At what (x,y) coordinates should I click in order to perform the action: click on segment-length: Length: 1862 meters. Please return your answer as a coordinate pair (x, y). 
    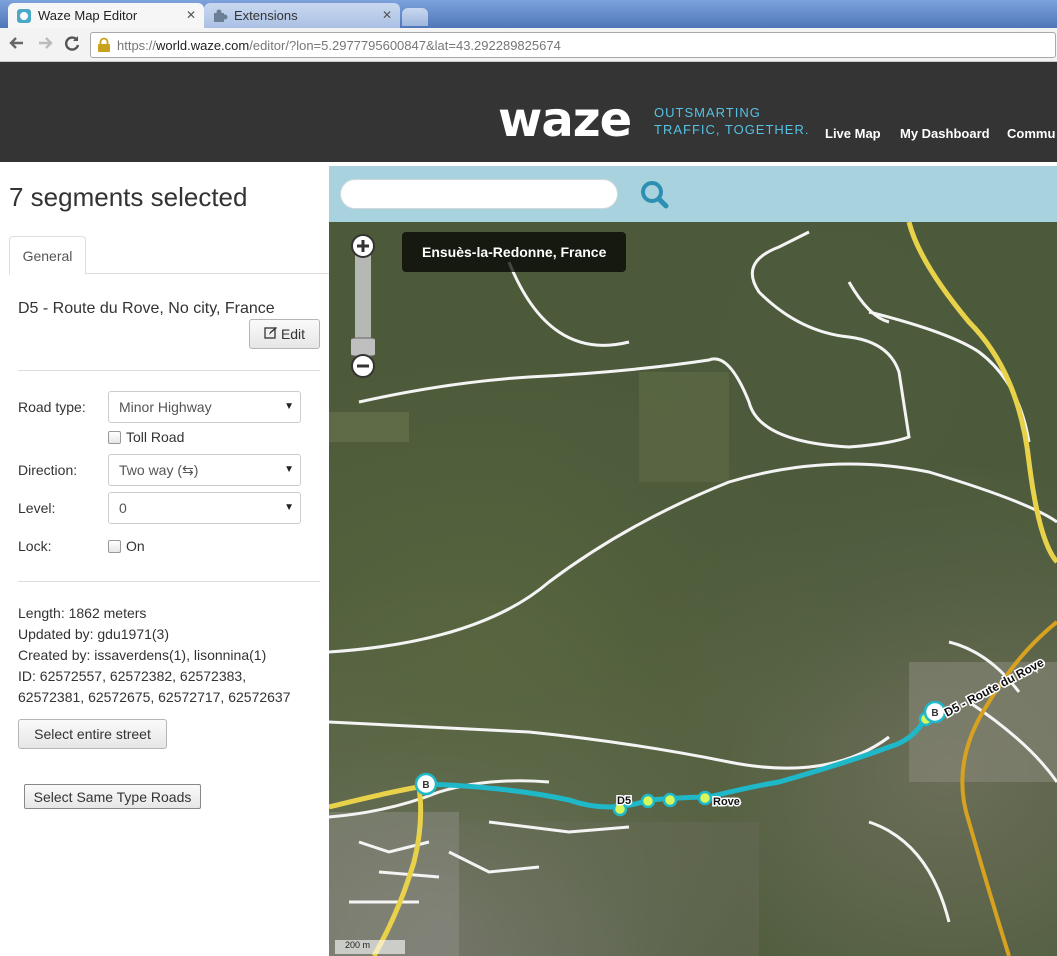
    Looking at the image, I should click on (82, 613).